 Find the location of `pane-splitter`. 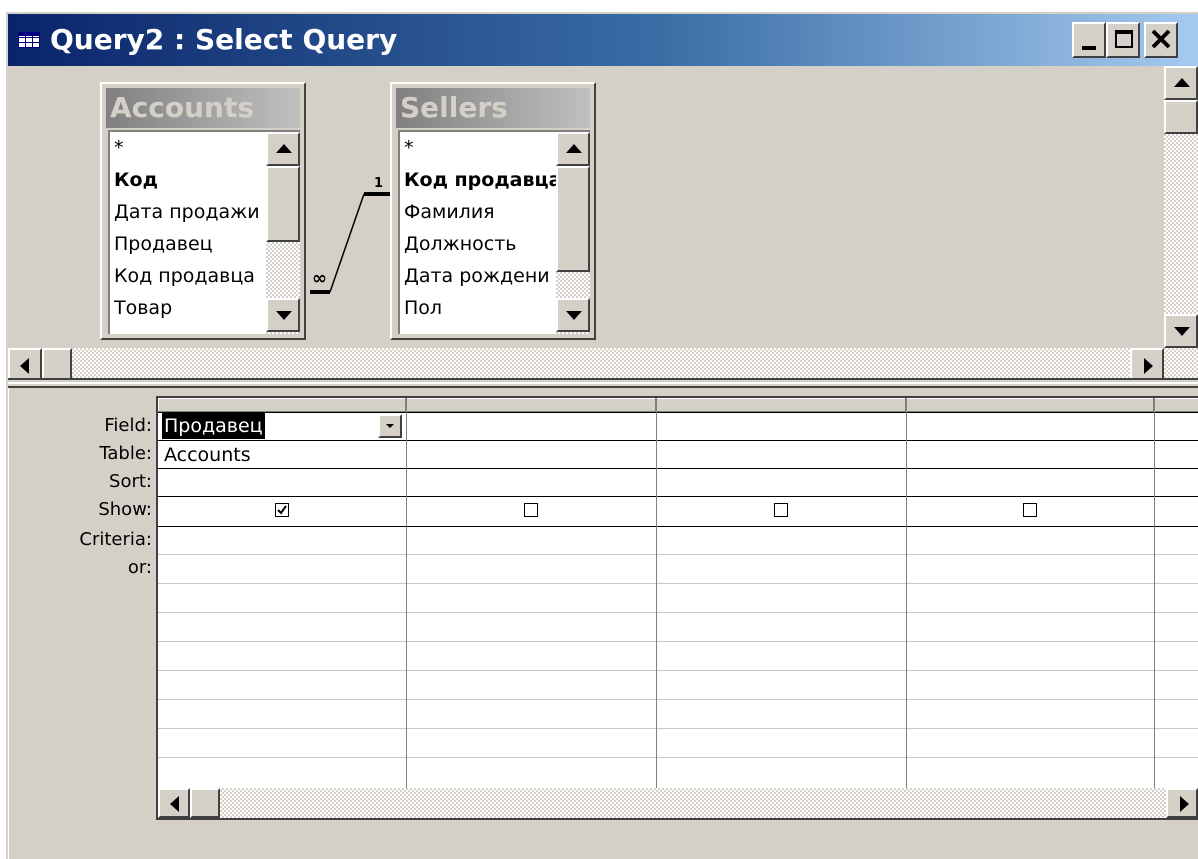

pane-splitter is located at coordinates (603, 383).